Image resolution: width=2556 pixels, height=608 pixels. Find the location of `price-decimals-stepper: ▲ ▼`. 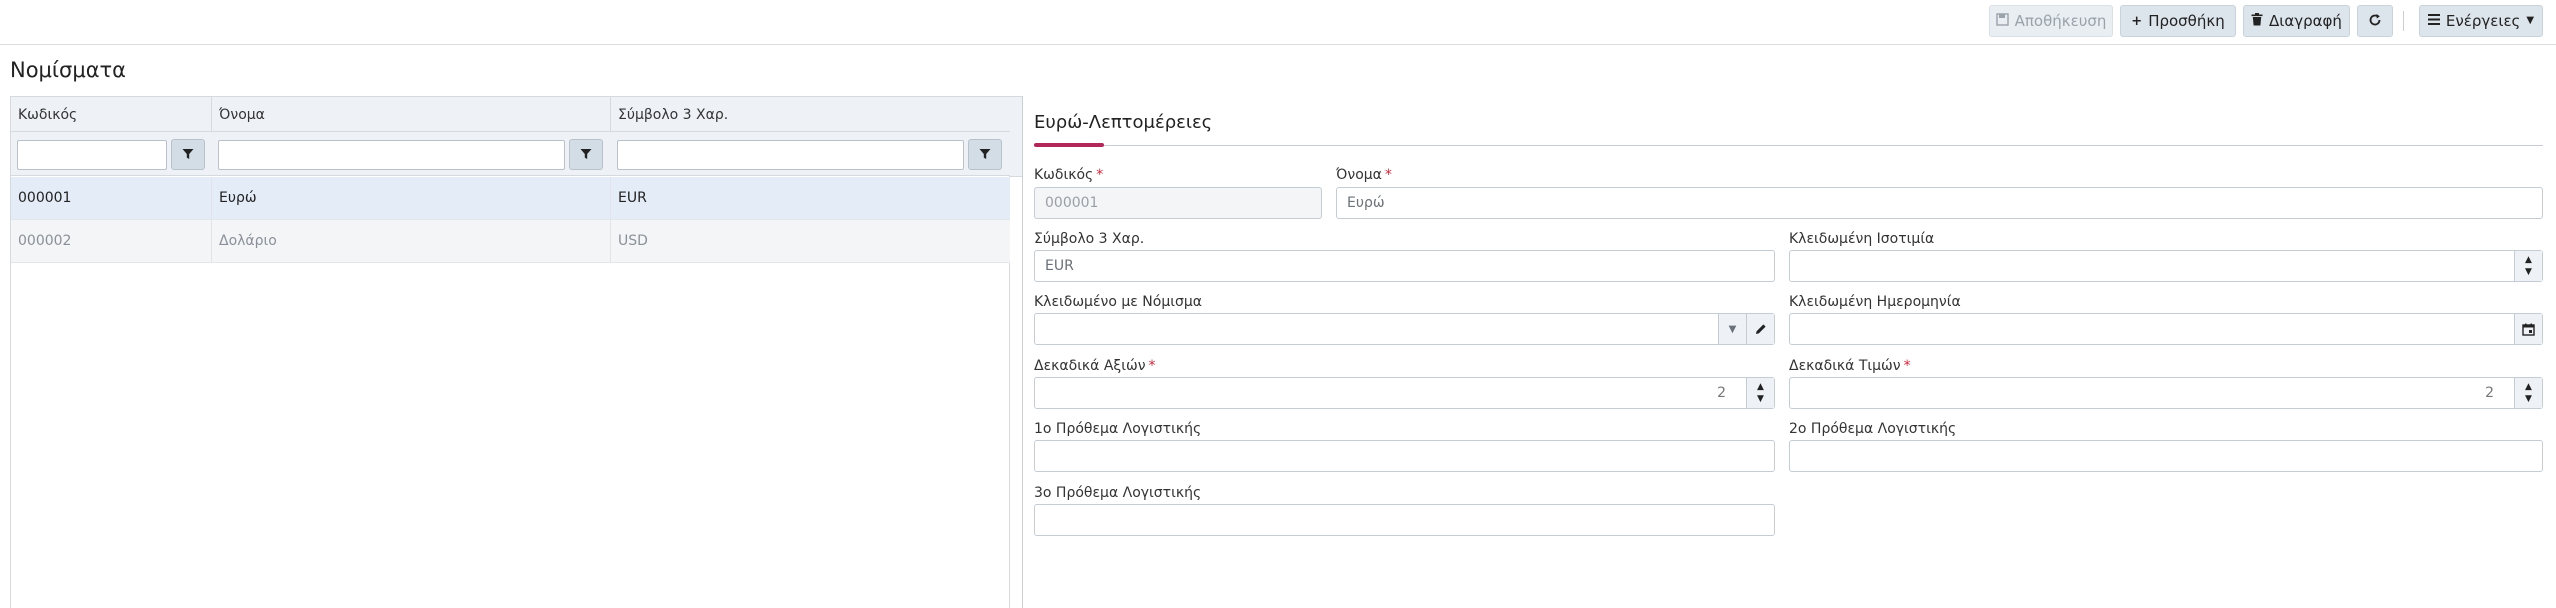

price-decimals-stepper: ▲ ▼ is located at coordinates (2528, 393).